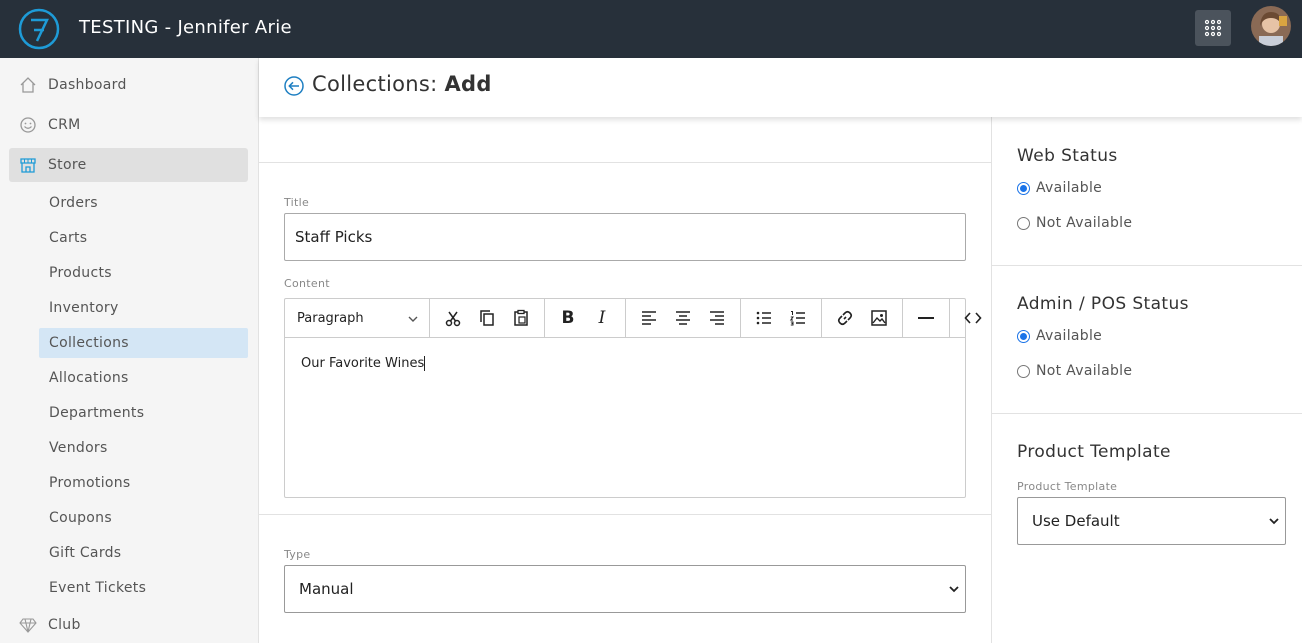 This screenshot has width=1302, height=643. I want to click on sidebar-item-products: Products, so click(143, 273).